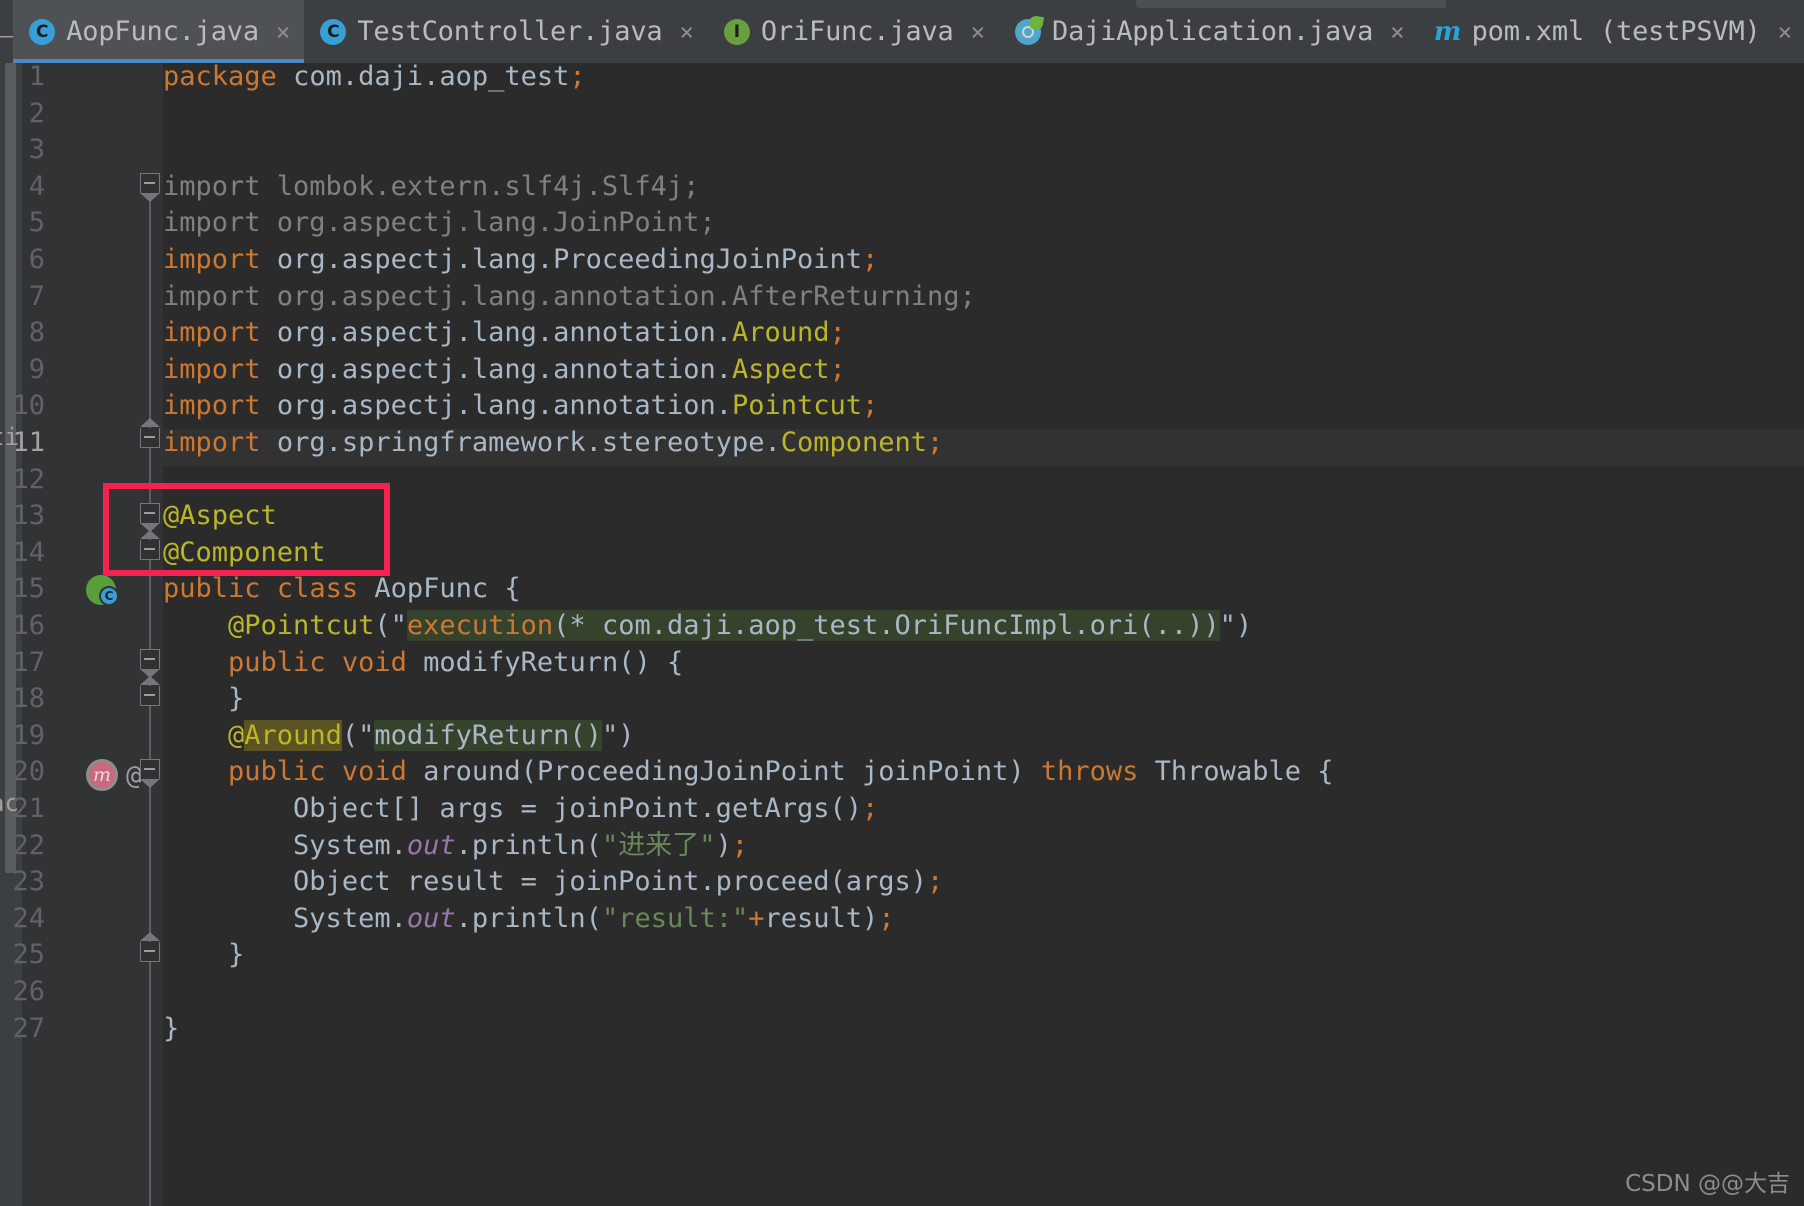 The height and width of the screenshot is (1206, 1804). Describe the element at coordinates (236, 735) in the screenshot. I see `at-symbol: @` at that location.